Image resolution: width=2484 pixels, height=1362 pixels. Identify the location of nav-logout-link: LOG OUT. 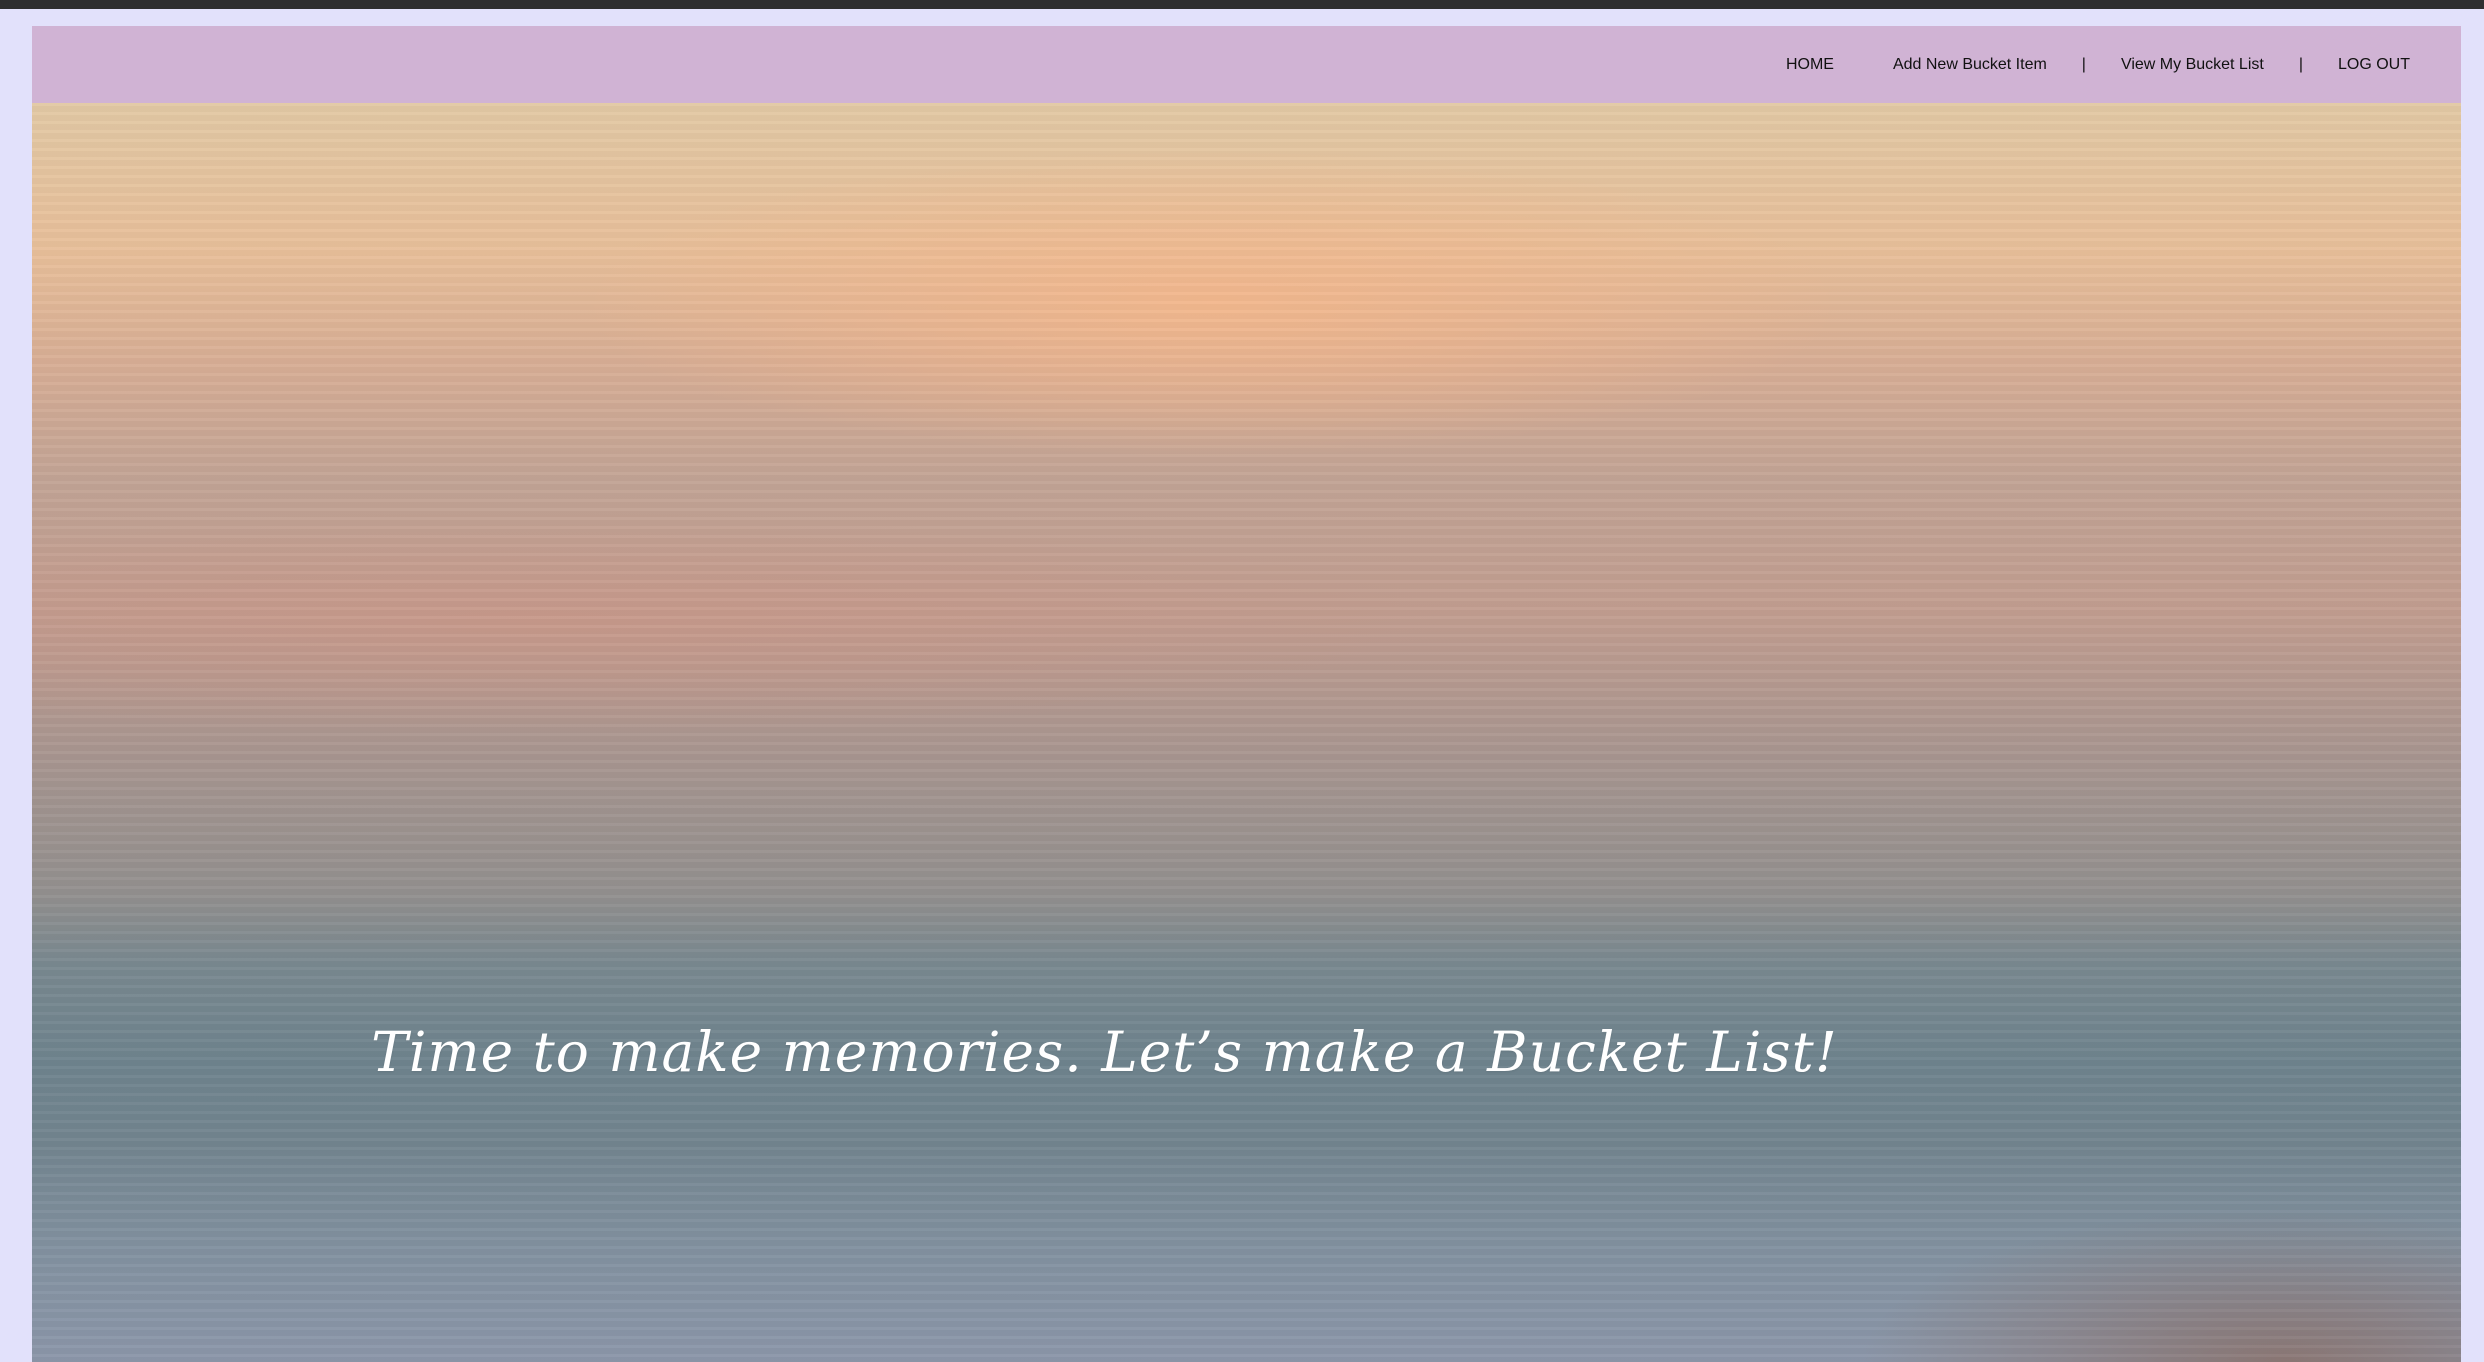
(2374, 65).